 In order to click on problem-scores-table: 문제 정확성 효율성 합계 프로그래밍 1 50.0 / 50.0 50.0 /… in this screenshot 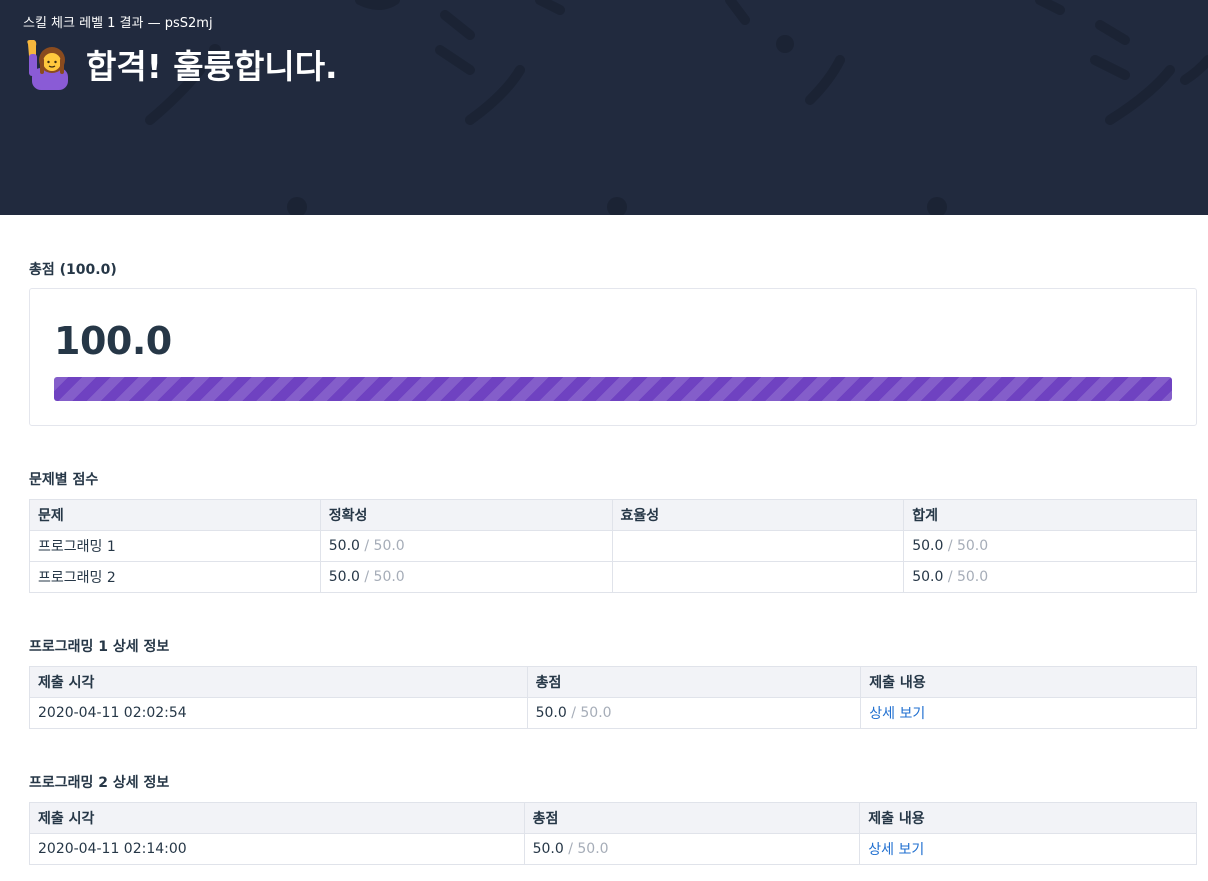, I will do `click(613, 546)`.